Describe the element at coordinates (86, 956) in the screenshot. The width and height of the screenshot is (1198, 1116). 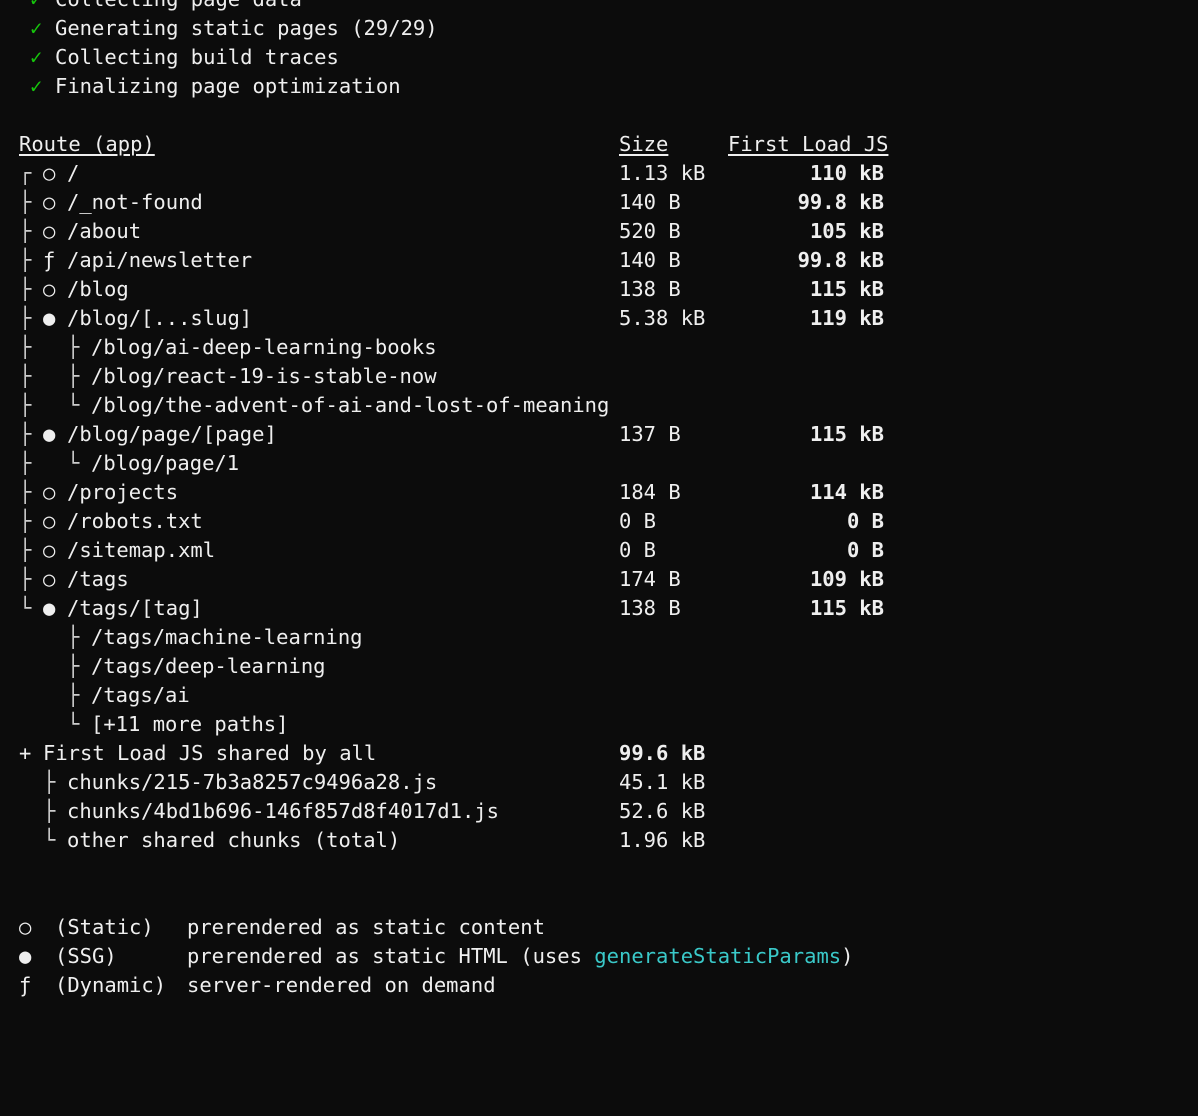
I see `legend-label: (SSG)` at that location.